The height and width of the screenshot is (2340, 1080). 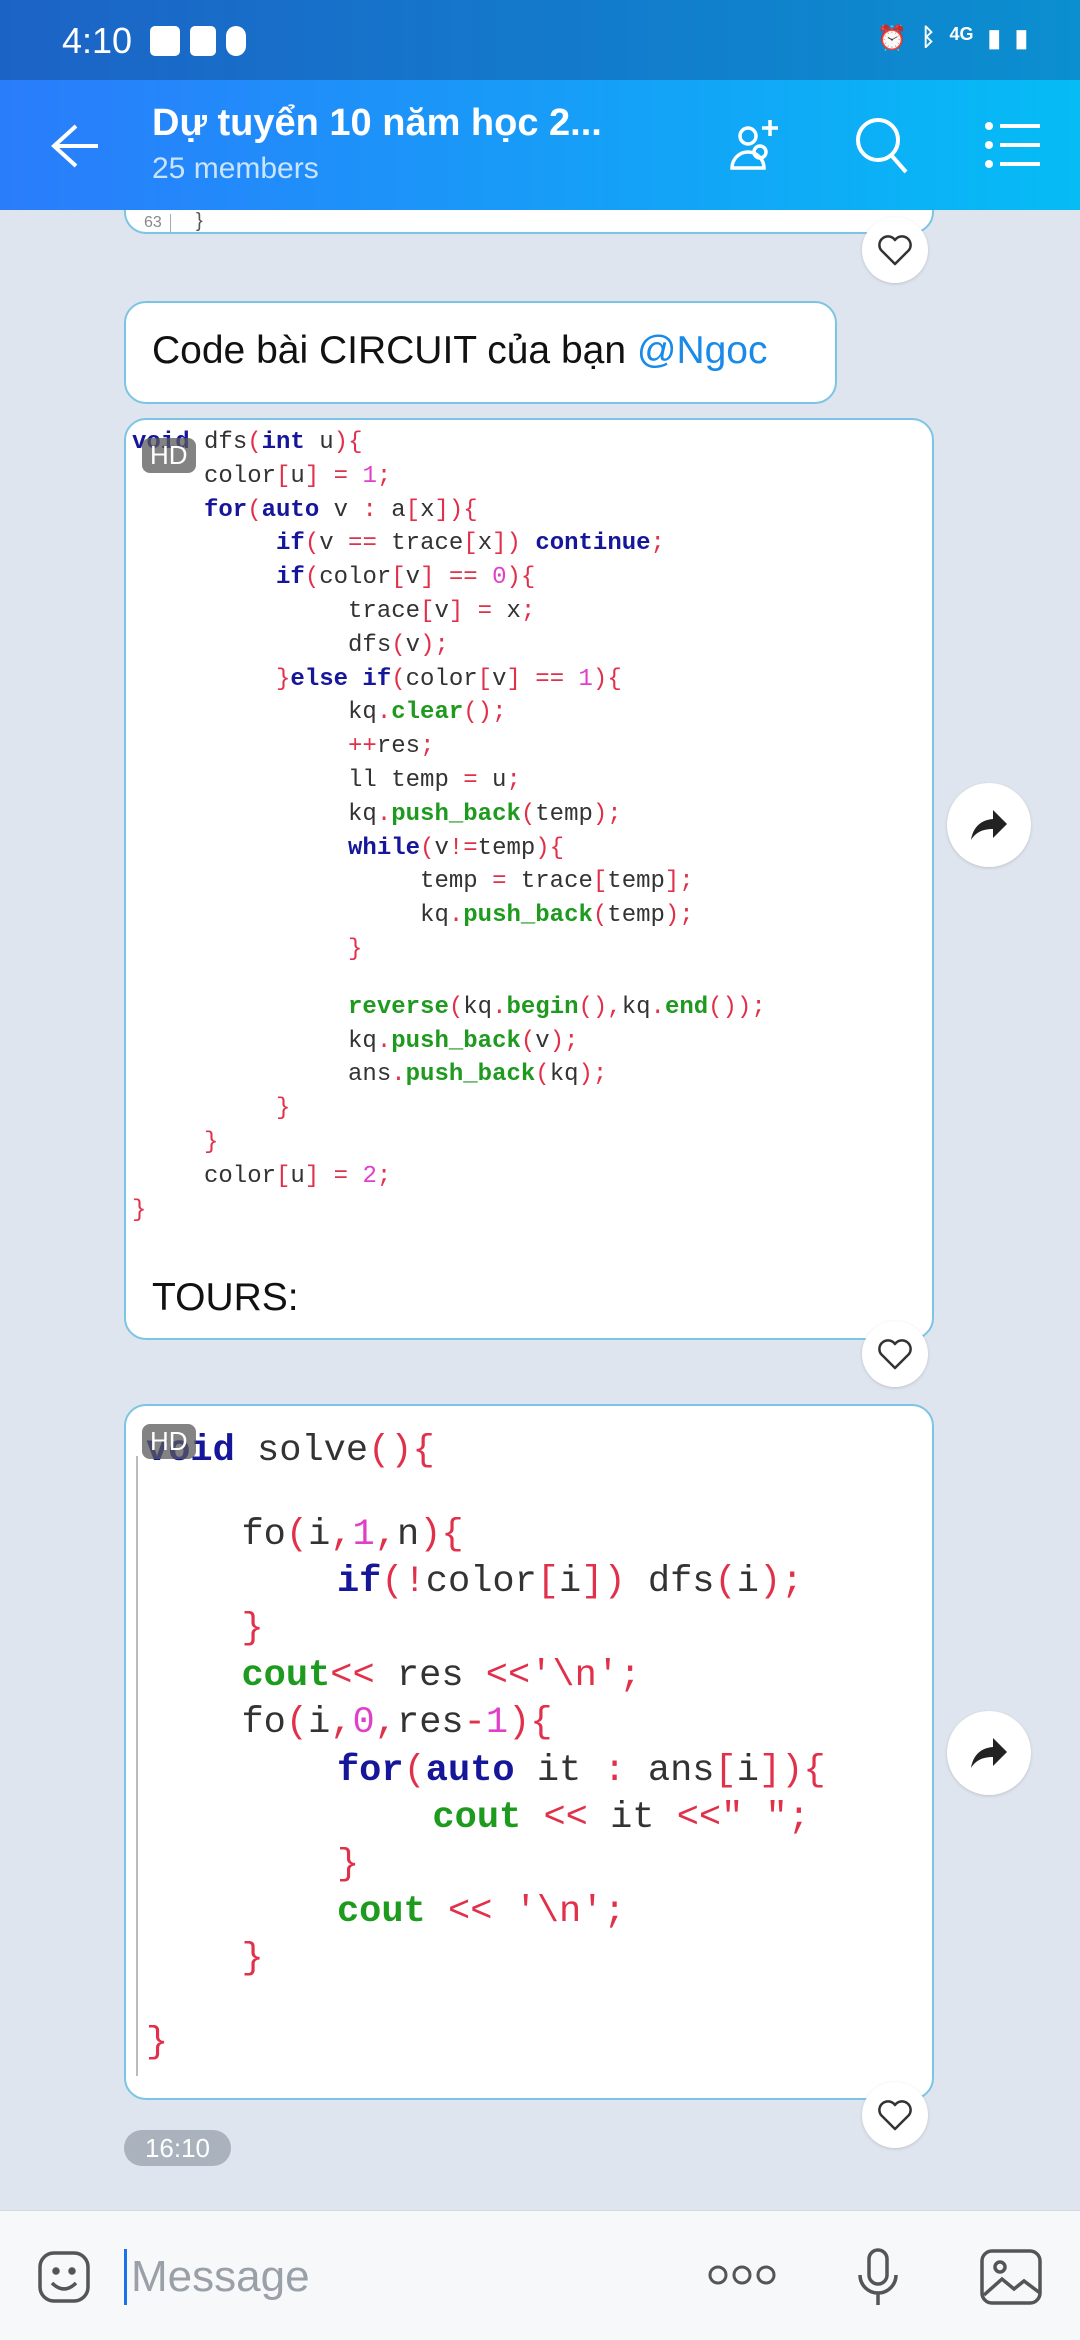 I want to click on code-line: ll temp = u;, so click(x=449, y=781).